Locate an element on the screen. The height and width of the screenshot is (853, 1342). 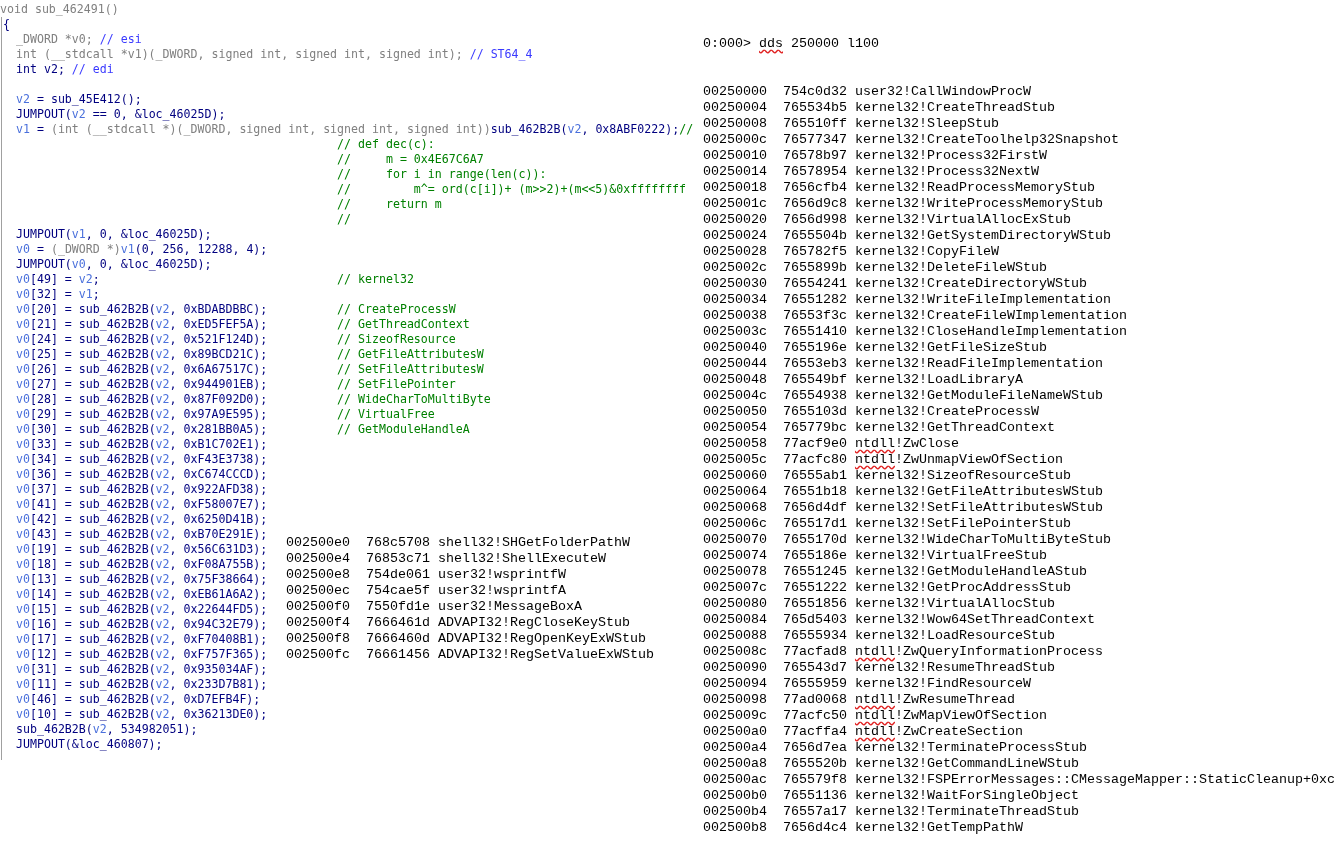
memory-address: 00250038 is located at coordinates (735, 316).